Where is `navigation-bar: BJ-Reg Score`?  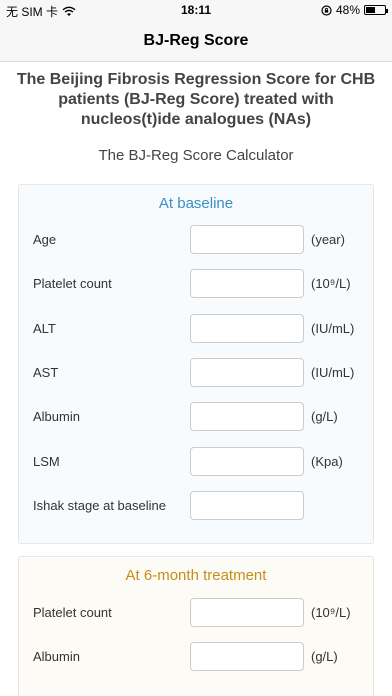
navigation-bar: BJ-Reg Score is located at coordinates (196, 41).